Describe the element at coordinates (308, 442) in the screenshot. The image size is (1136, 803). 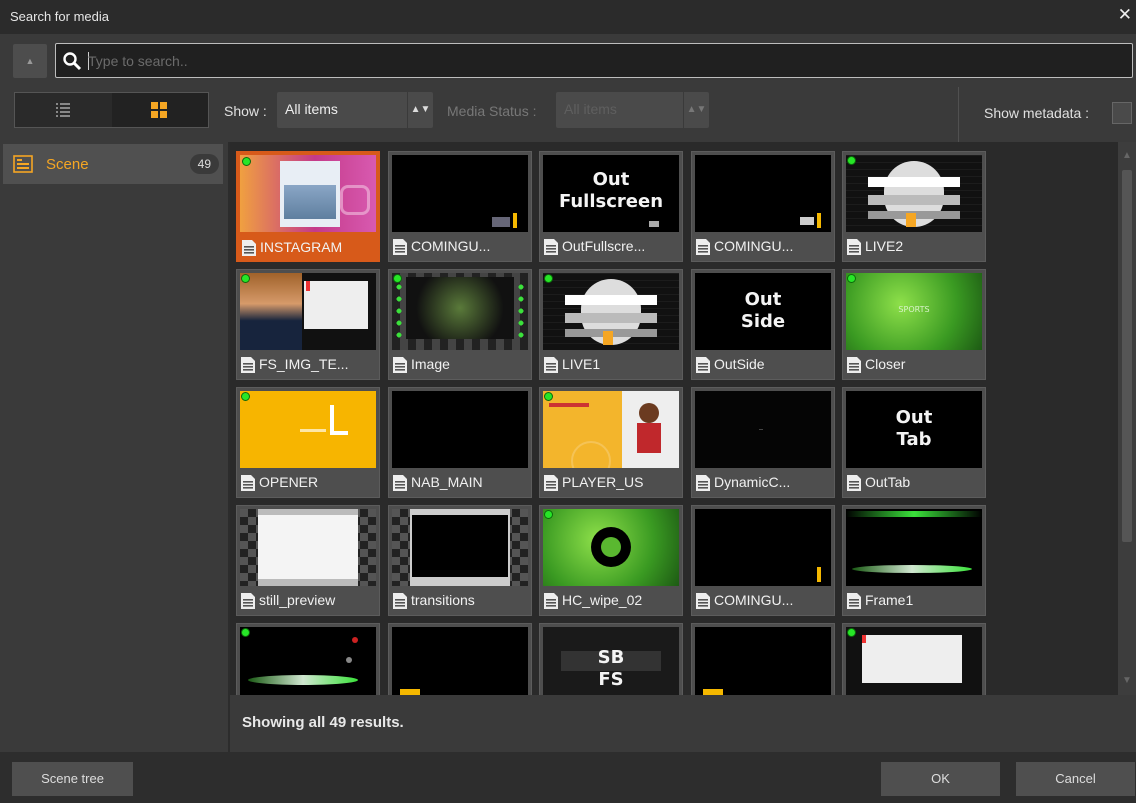
I see `scene-tile: OPENER` at that location.